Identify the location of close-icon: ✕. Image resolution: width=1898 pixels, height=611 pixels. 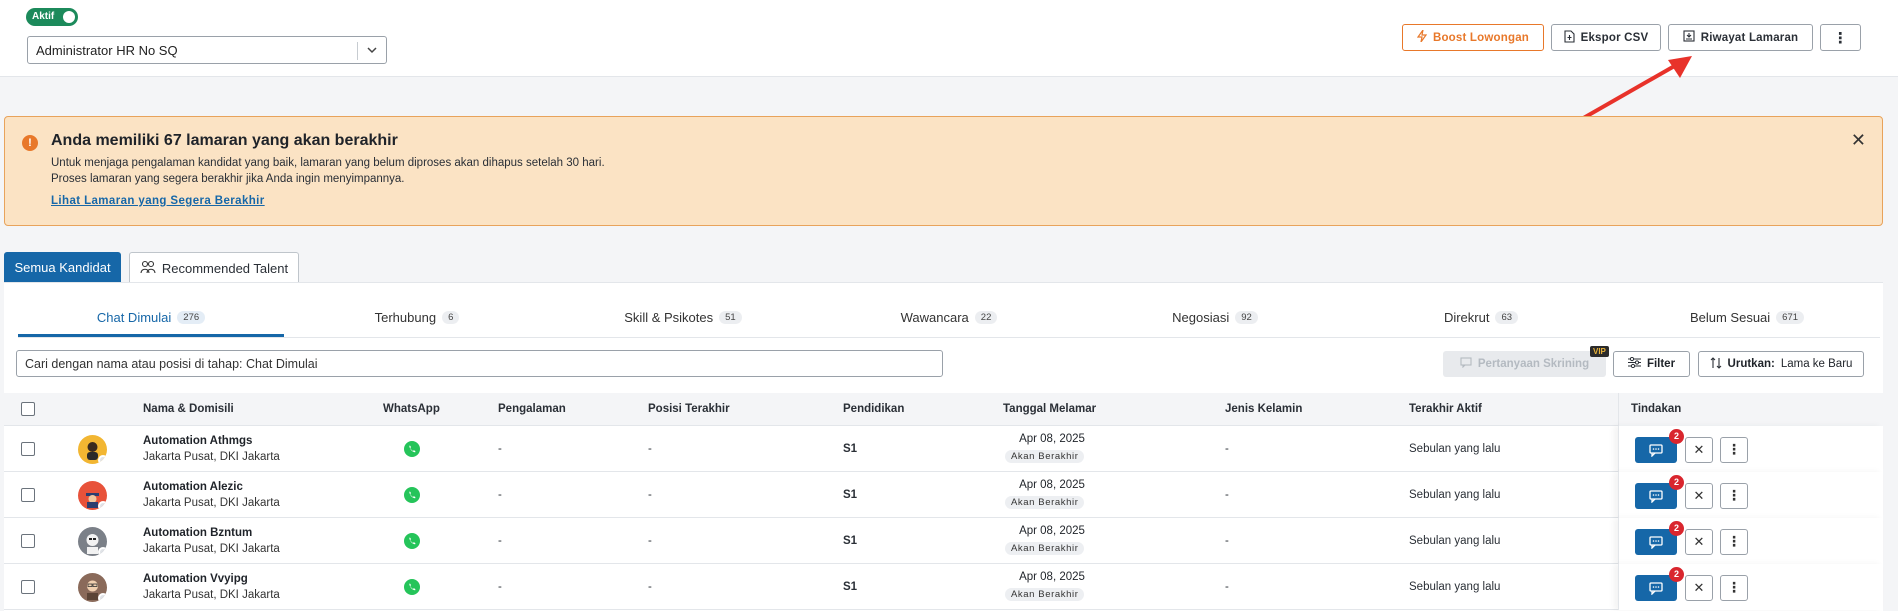
(1858, 140).